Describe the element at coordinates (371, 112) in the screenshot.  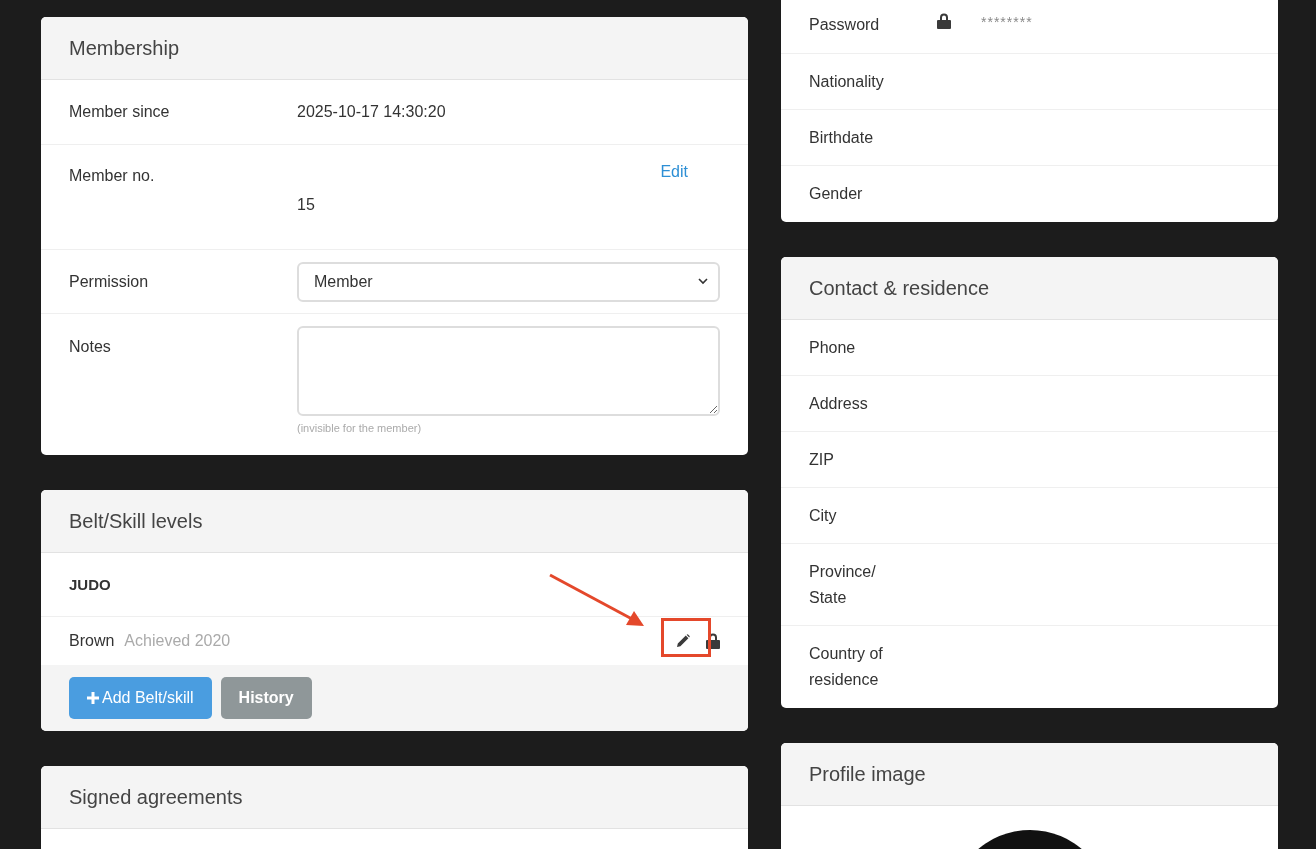
I see `field-value: 2025-10-17 14:30:20` at that location.